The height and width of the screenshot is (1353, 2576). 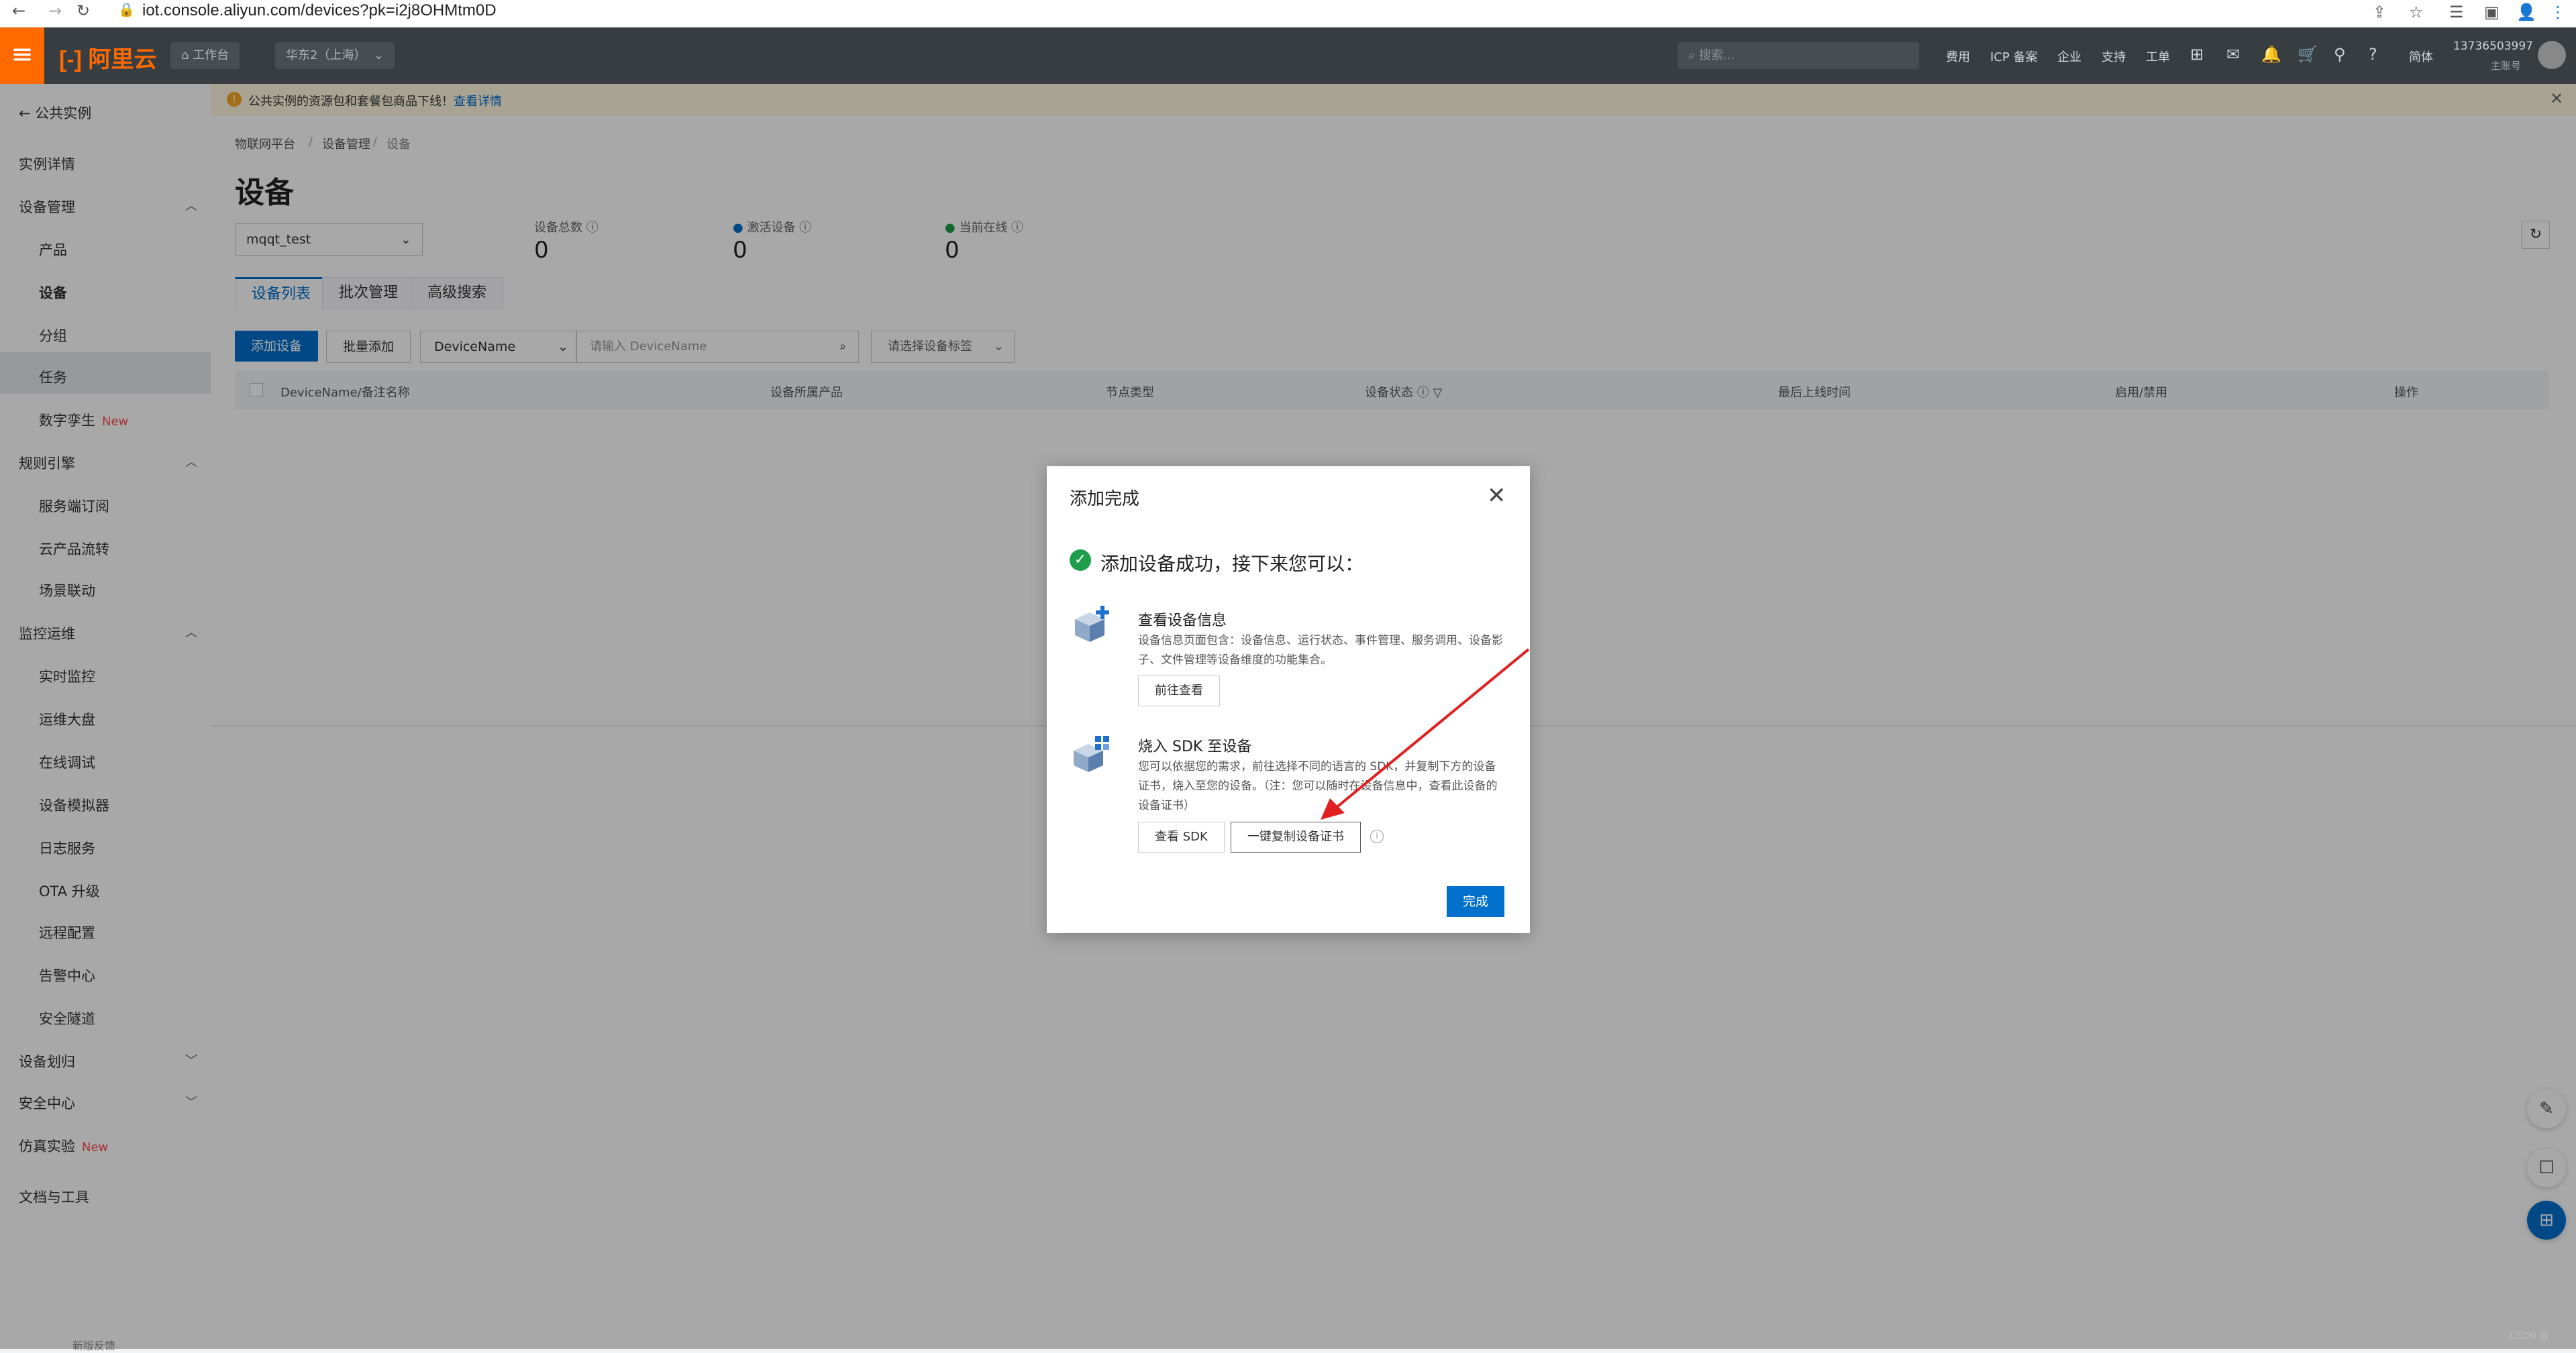 What do you see at coordinates (1182, 620) in the screenshot?
I see `view-device-title: 查看设备信息` at bounding box center [1182, 620].